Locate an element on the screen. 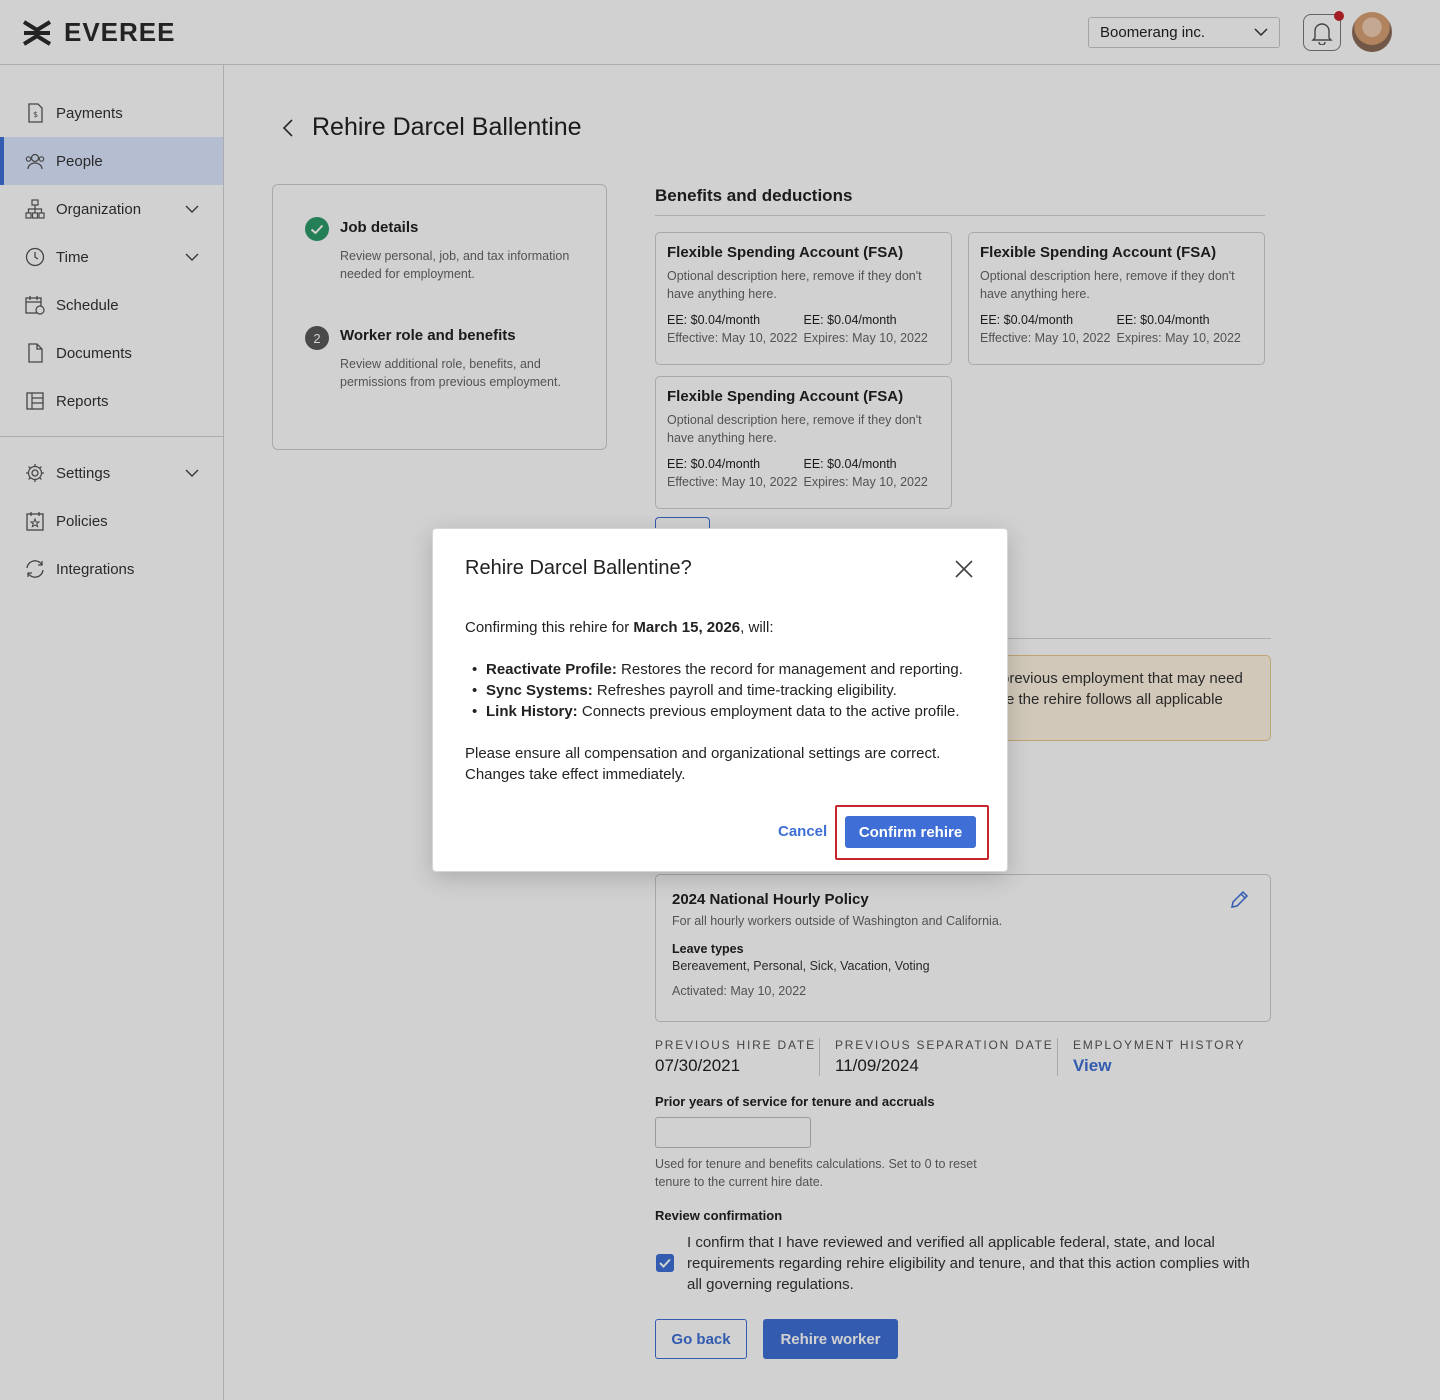 This screenshot has height=1400, width=1440. confirm-rehire-button: Confirm rehire is located at coordinates (910, 832).